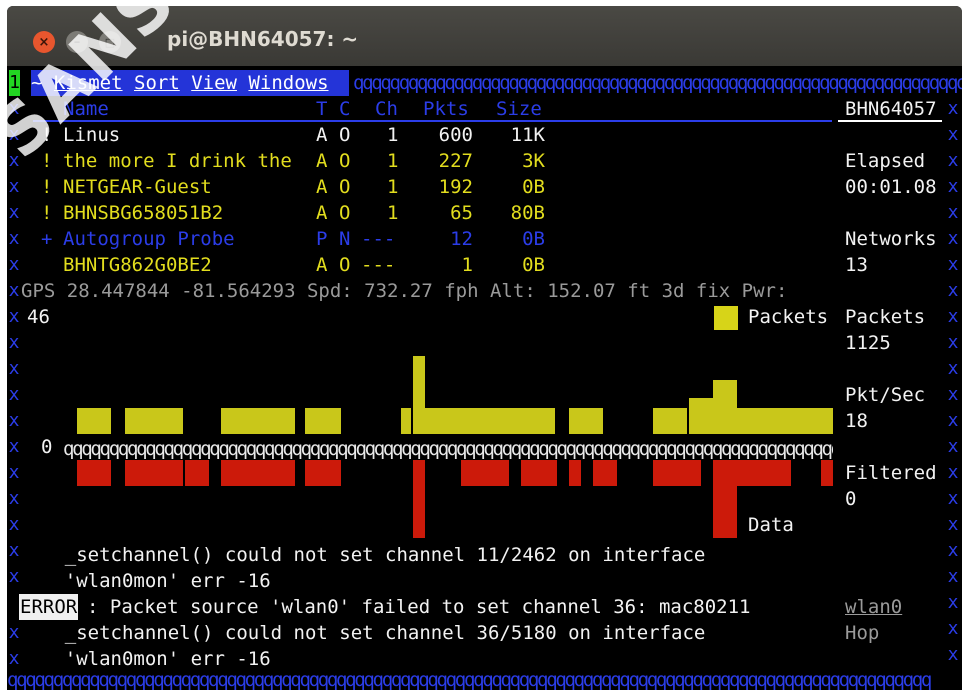 The width and height of the screenshot is (964, 690). Describe the element at coordinates (527, 135) in the screenshot. I see `network-size: 11K` at that location.